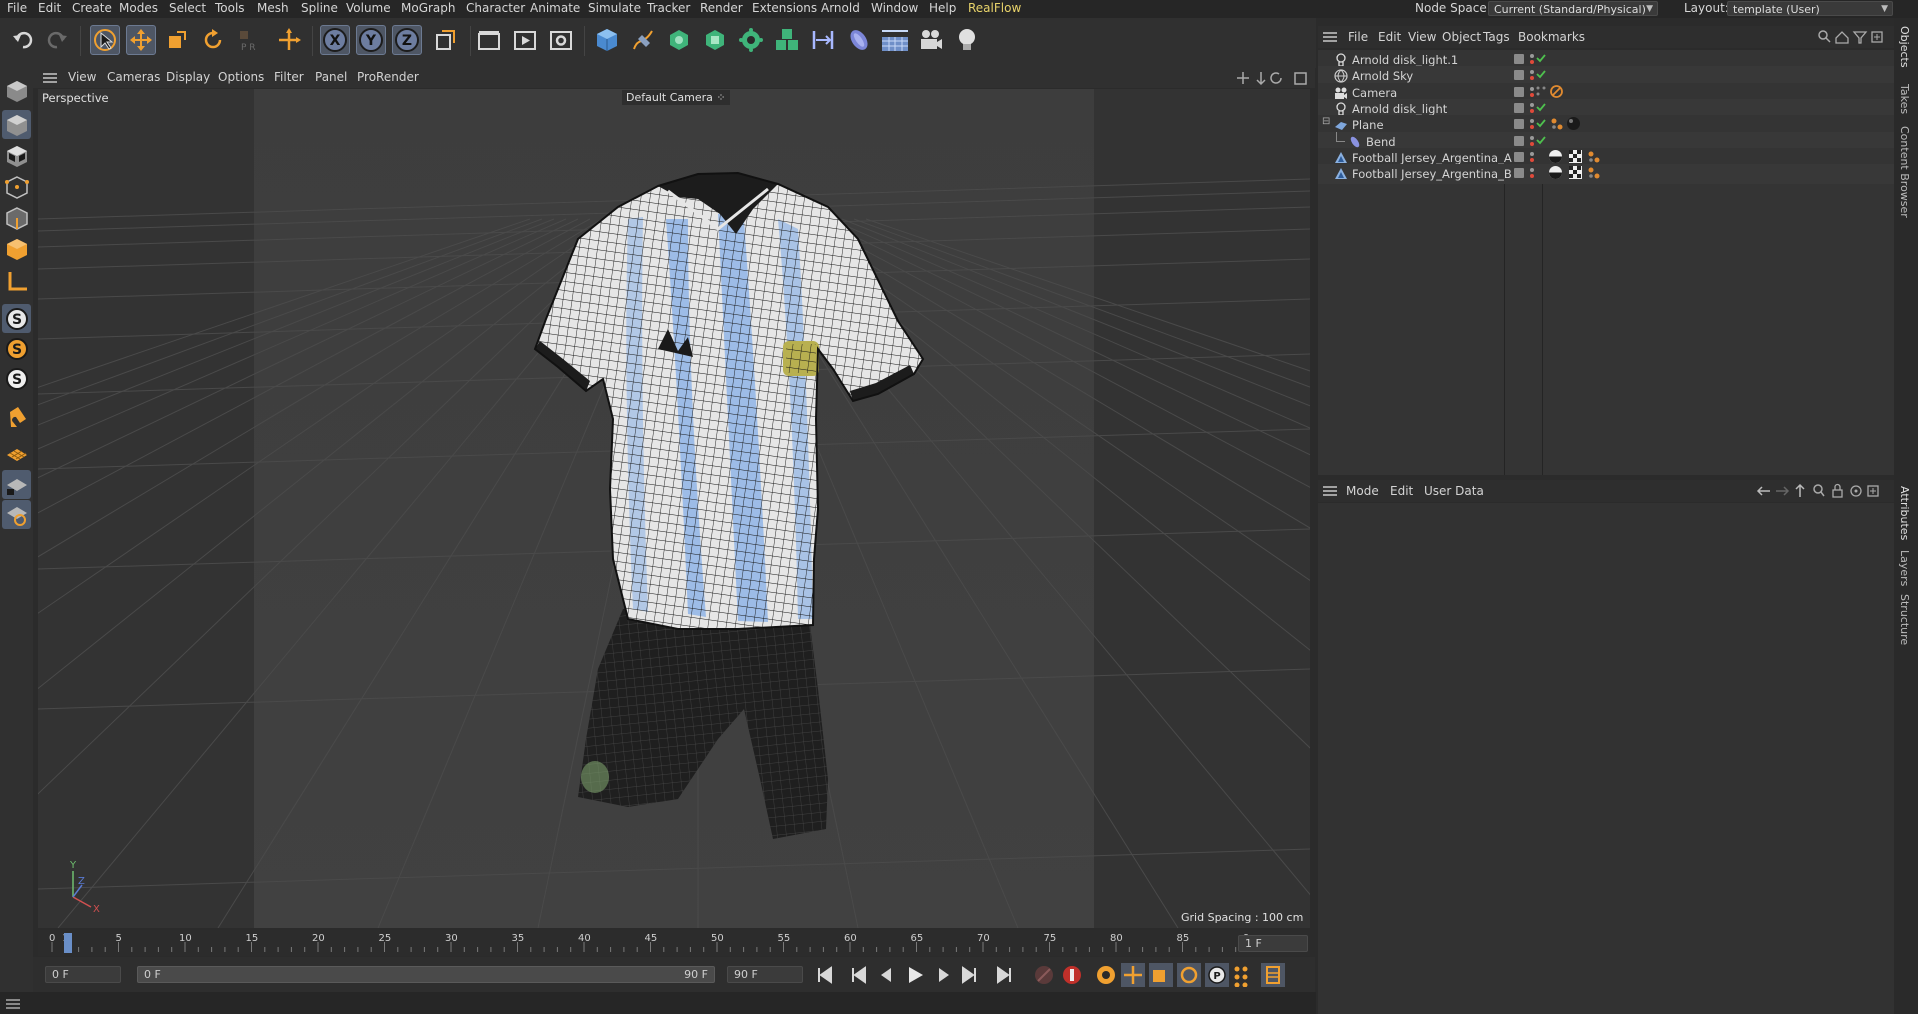 The height and width of the screenshot is (1014, 1918). What do you see at coordinates (676, 97) in the screenshot?
I see `camera-selector: Default Camera ⁘` at bounding box center [676, 97].